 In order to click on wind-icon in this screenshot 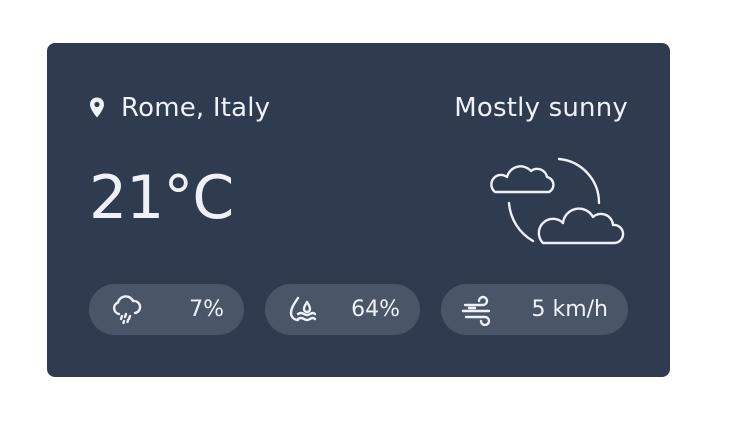, I will do `click(478, 310)`.